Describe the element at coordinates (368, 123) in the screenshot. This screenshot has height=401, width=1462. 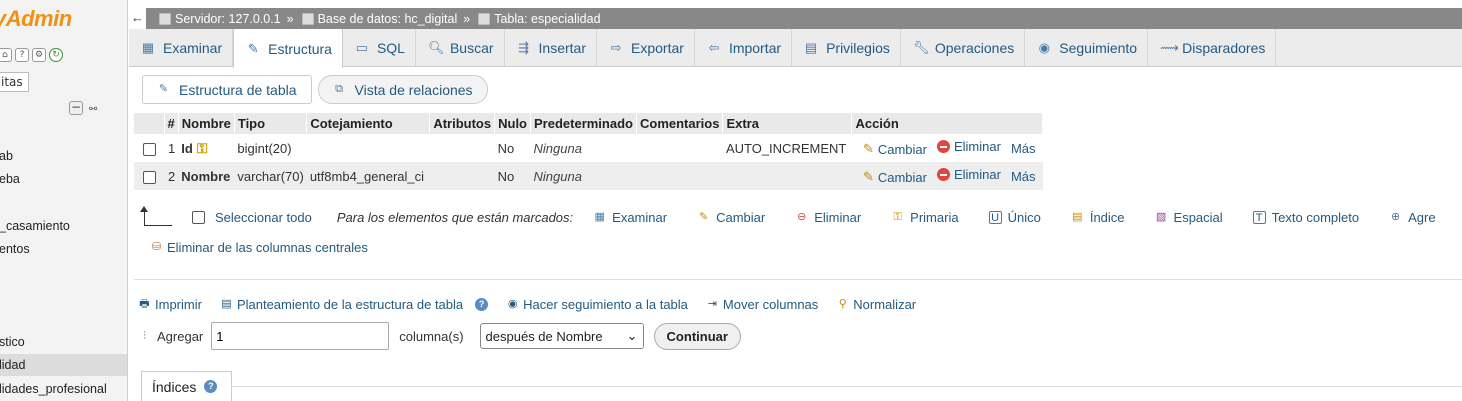
I see `col-header: Cotejamiento` at that location.